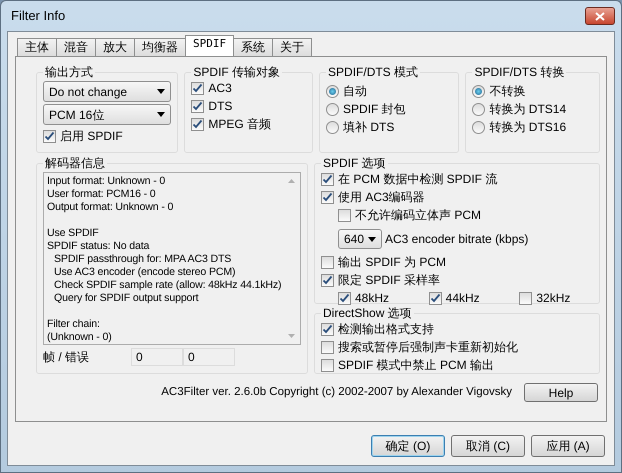 The height and width of the screenshot is (473, 622). I want to click on option-label: MPEG 音频, so click(240, 124).